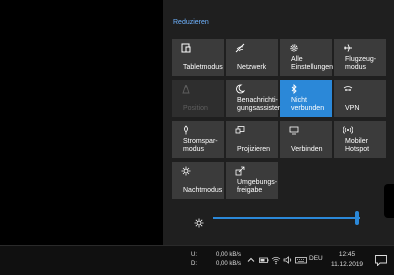 This screenshot has height=275, width=394. Describe the element at coordinates (312, 63) in the screenshot. I see `tile-label: Alle Einstellungen` at that location.